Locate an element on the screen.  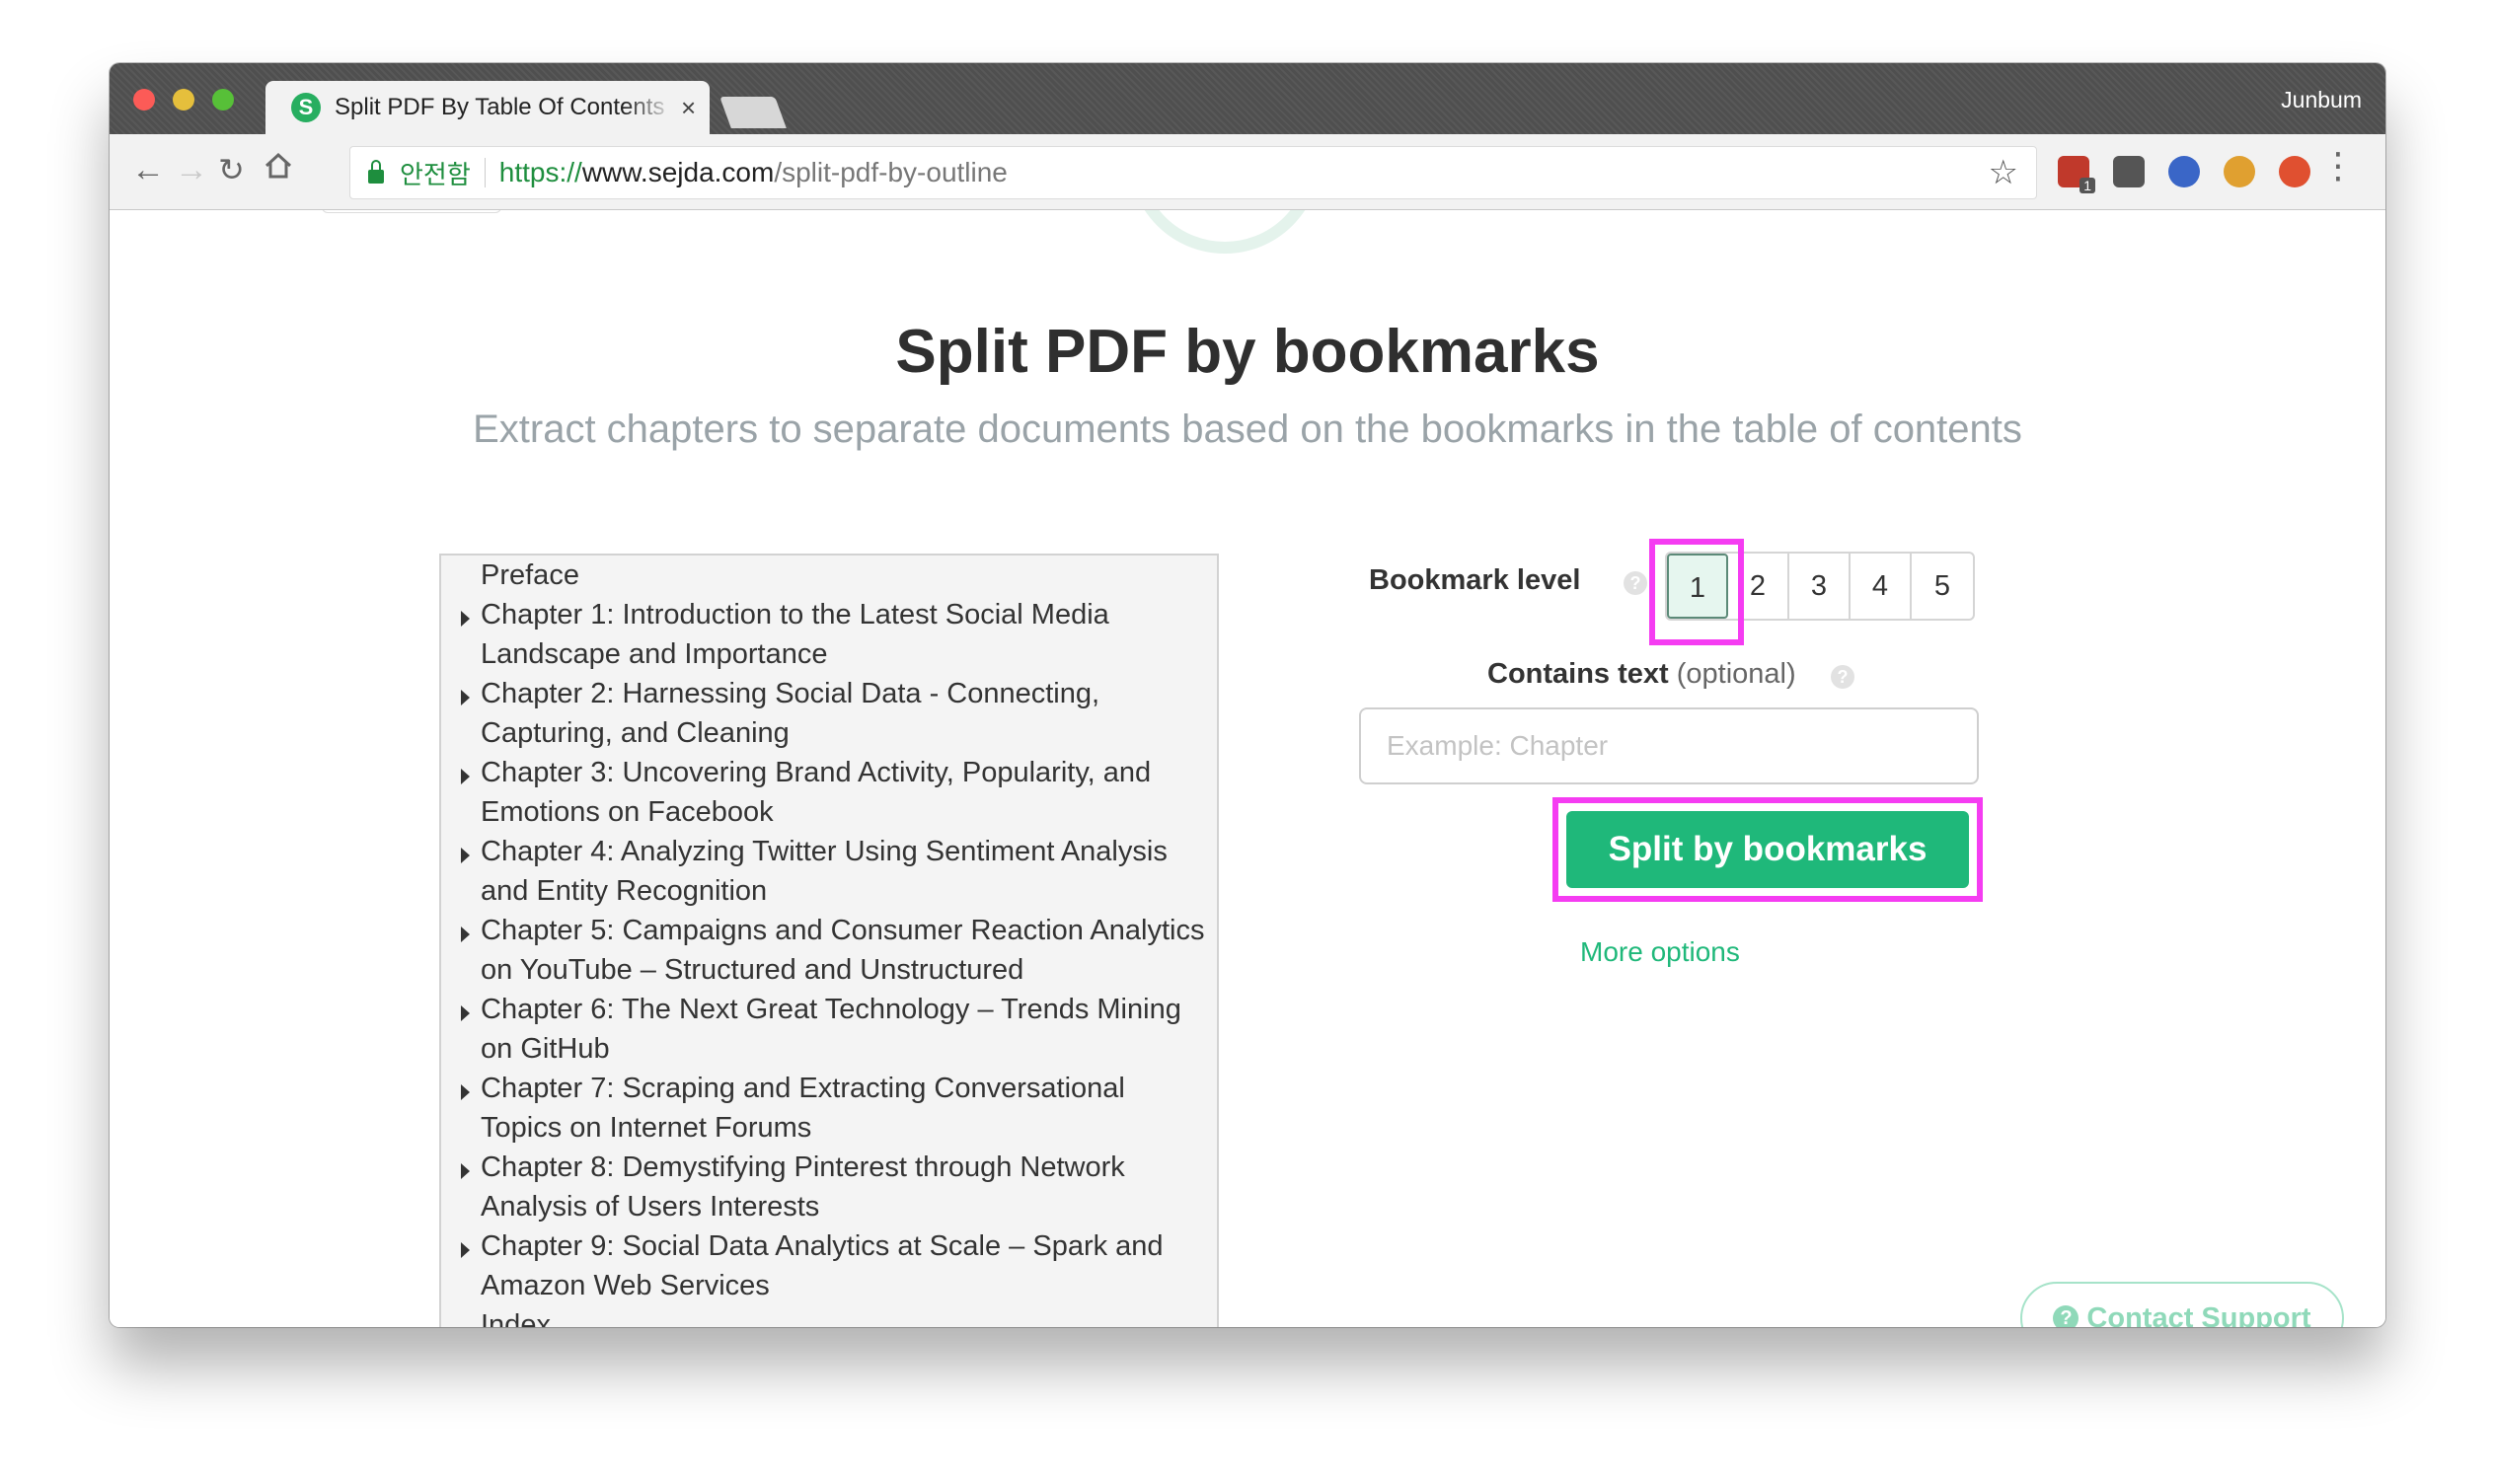
contains-text-title: Contains text is located at coordinates (1578, 674).